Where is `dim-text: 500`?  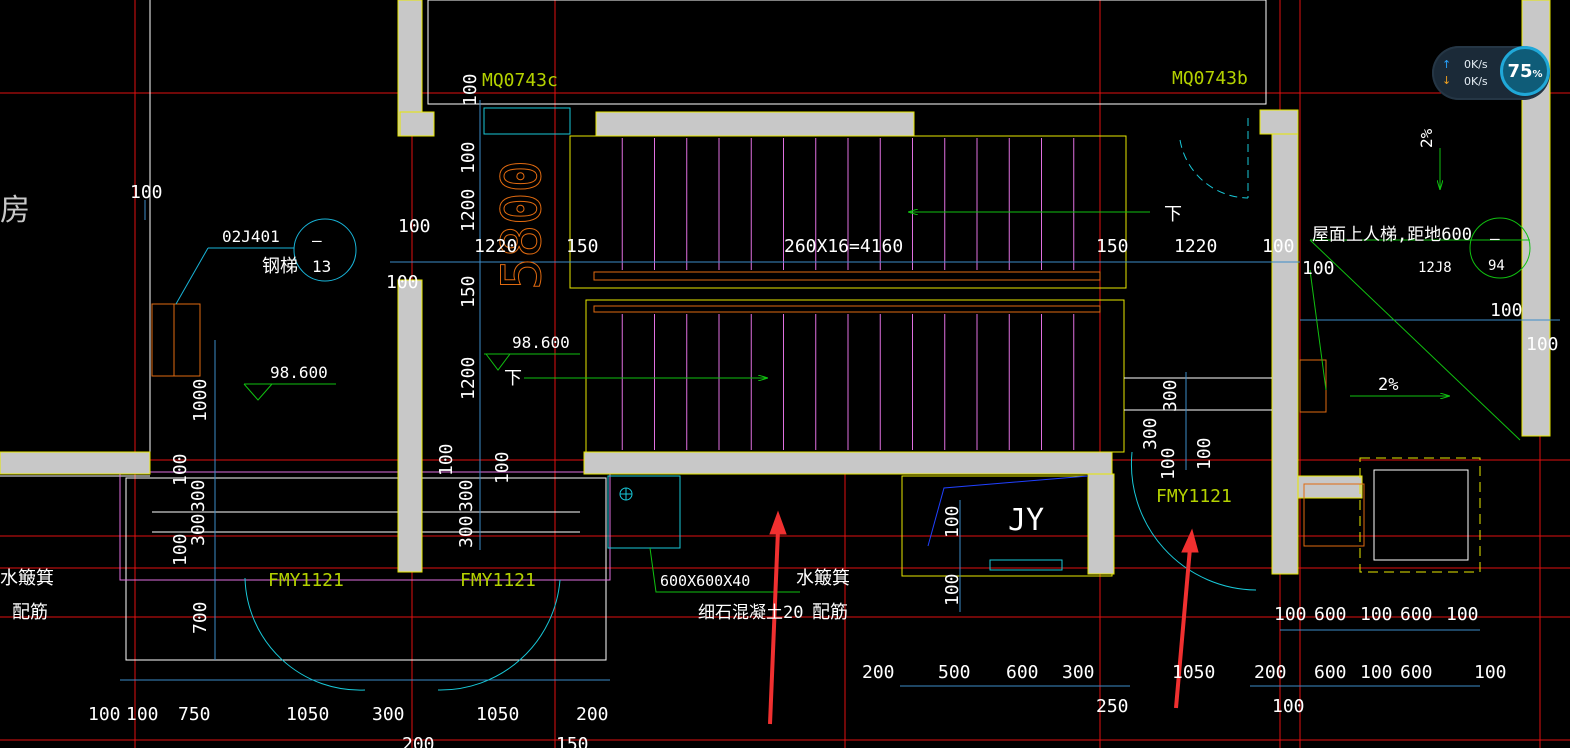 dim-text: 500 is located at coordinates (954, 672).